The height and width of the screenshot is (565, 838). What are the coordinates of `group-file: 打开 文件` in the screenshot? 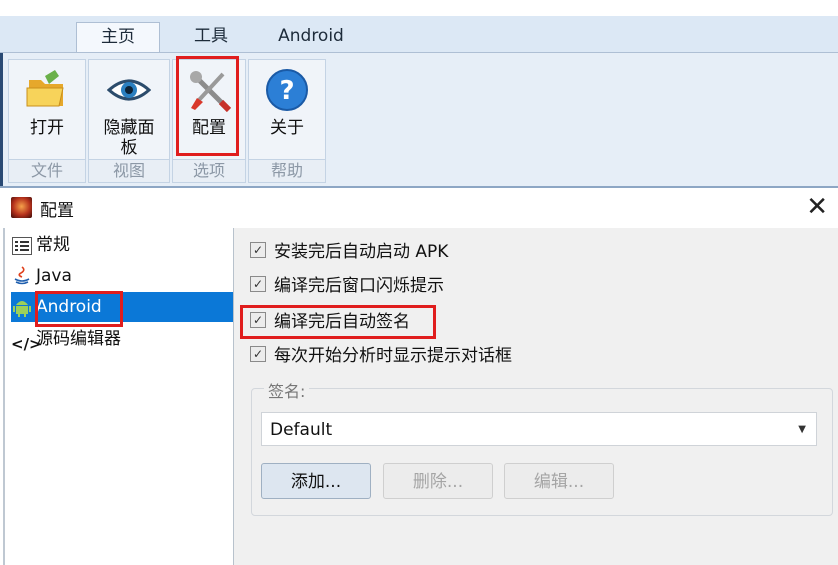 It's located at (47, 121).